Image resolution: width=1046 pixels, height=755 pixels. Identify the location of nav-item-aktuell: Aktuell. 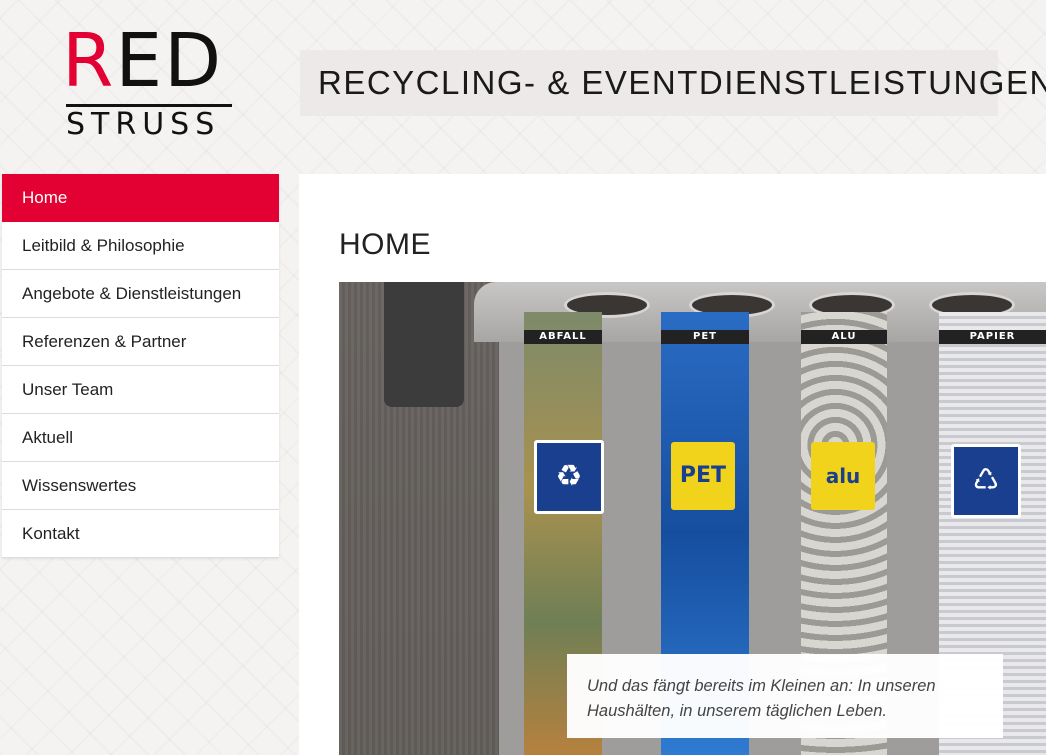
(140, 438).